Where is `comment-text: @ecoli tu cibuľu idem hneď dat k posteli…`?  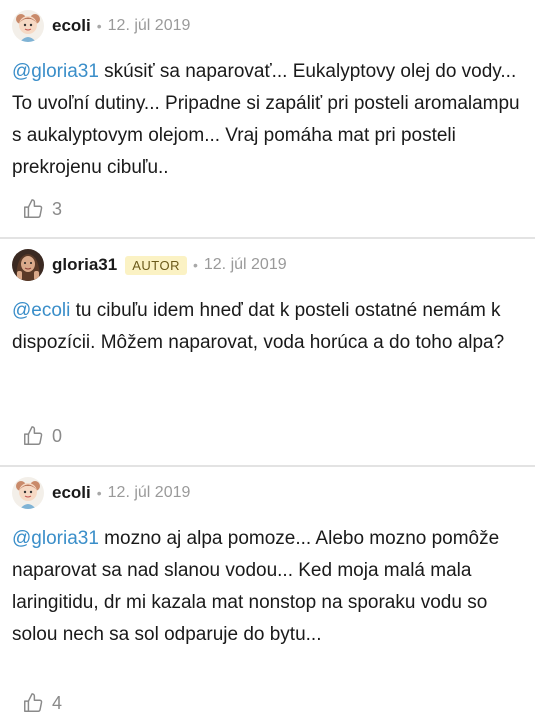
comment-text: @ecoli tu cibuľu idem hneď dat k posteli… is located at coordinates (273, 322).